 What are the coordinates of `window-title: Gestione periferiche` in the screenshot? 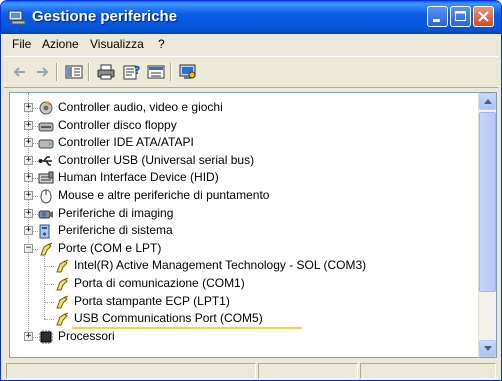 It's located at (105, 16).